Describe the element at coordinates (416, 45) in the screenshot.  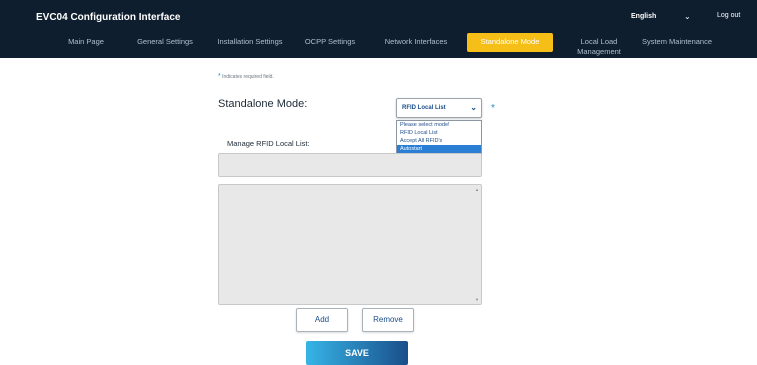
I see `tab-network-interfaces: Network Interfaces` at that location.